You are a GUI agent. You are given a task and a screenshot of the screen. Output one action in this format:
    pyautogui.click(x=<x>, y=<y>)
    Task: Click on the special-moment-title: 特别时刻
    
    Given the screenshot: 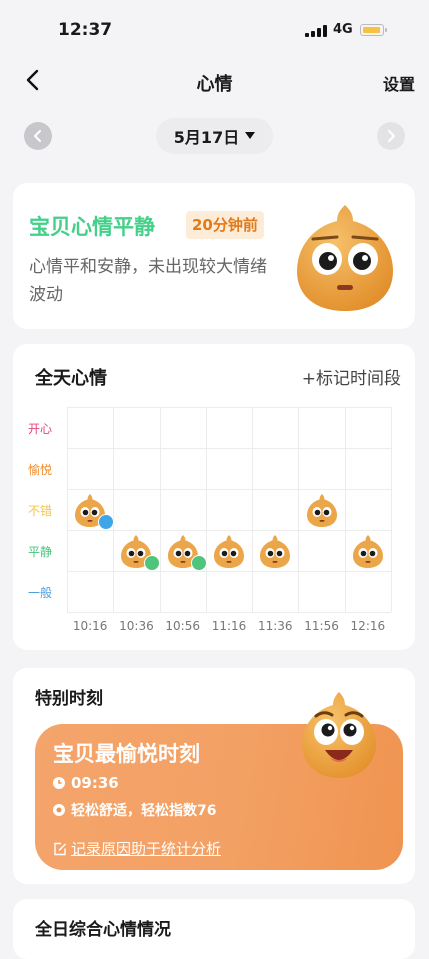 What is the action you would take?
    pyautogui.click(x=69, y=699)
    